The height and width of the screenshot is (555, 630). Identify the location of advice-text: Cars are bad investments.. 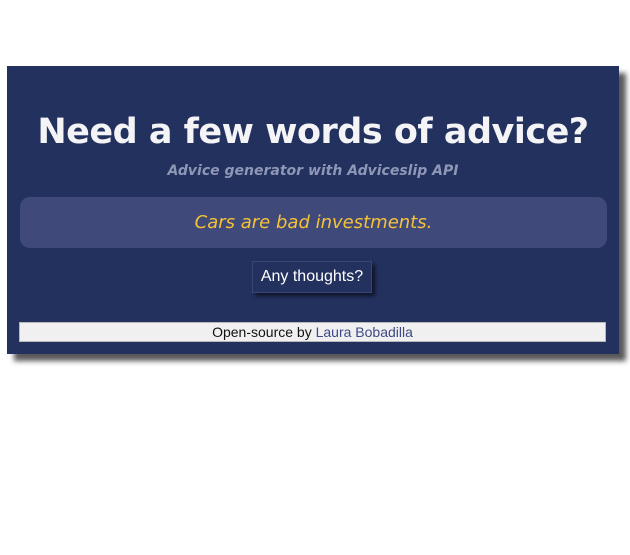
(313, 222).